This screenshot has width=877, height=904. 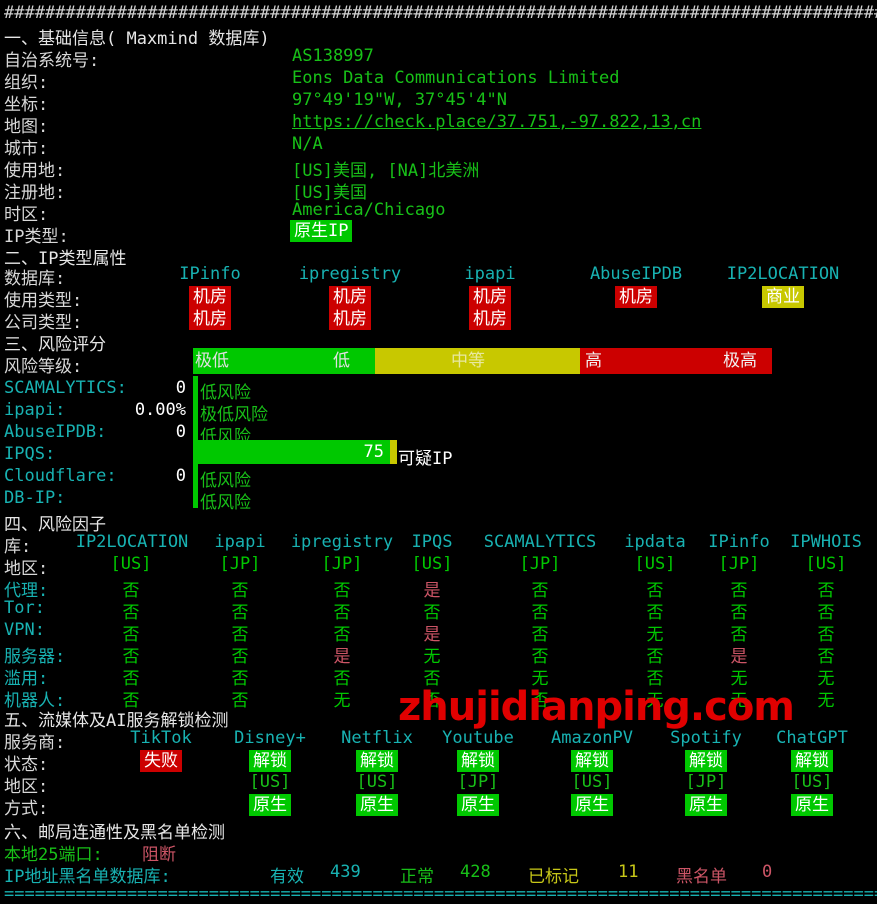 I want to click on score-marker-ipqs, so click(x=393, y=452).